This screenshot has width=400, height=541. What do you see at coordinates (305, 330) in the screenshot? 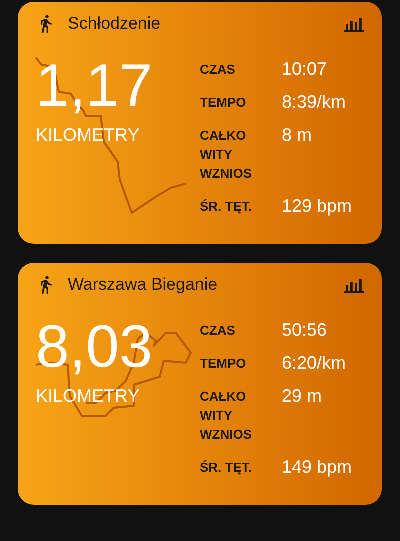
I see `stat-value: 50:56` at bounding box center [305, 330].